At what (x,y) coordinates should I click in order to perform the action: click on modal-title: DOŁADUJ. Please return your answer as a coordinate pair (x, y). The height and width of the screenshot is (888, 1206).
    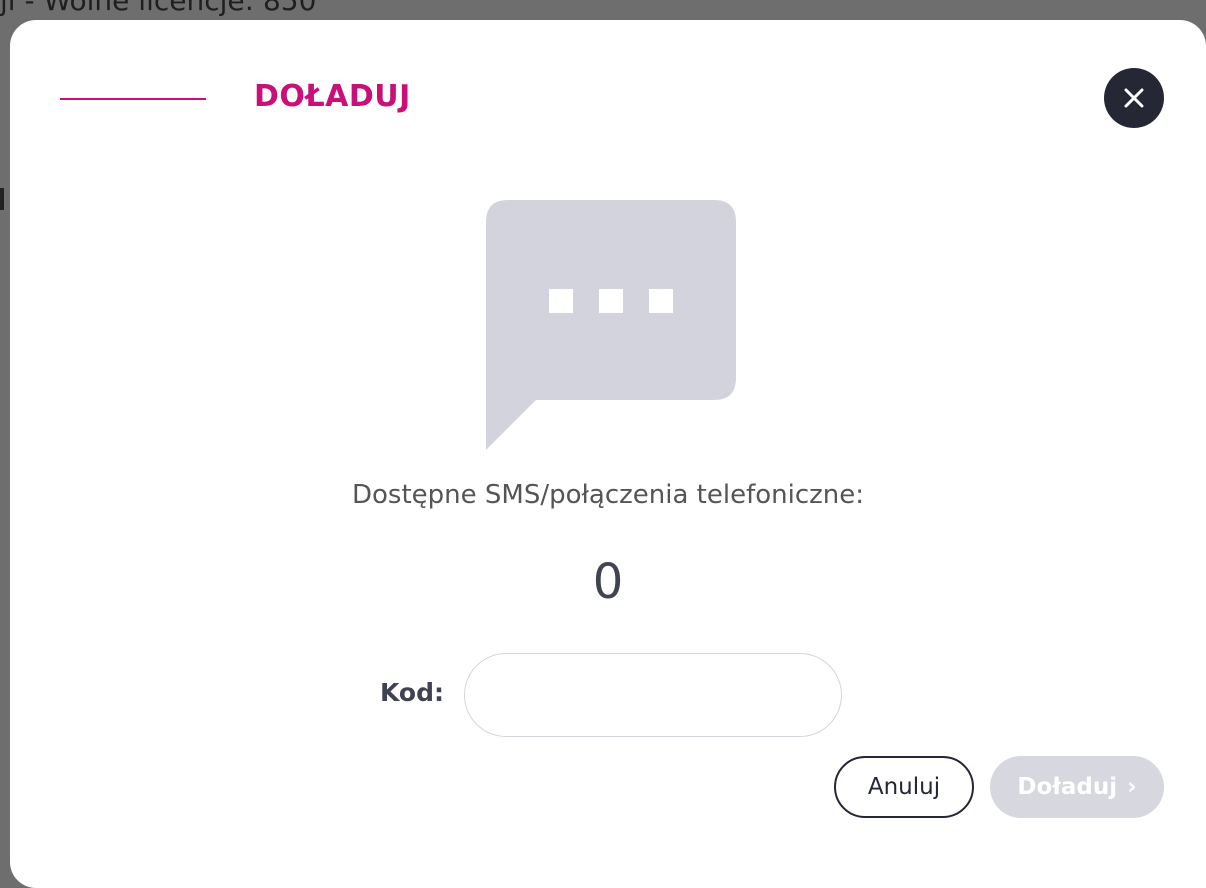
    Looking at the image, I should click on (332, 96).